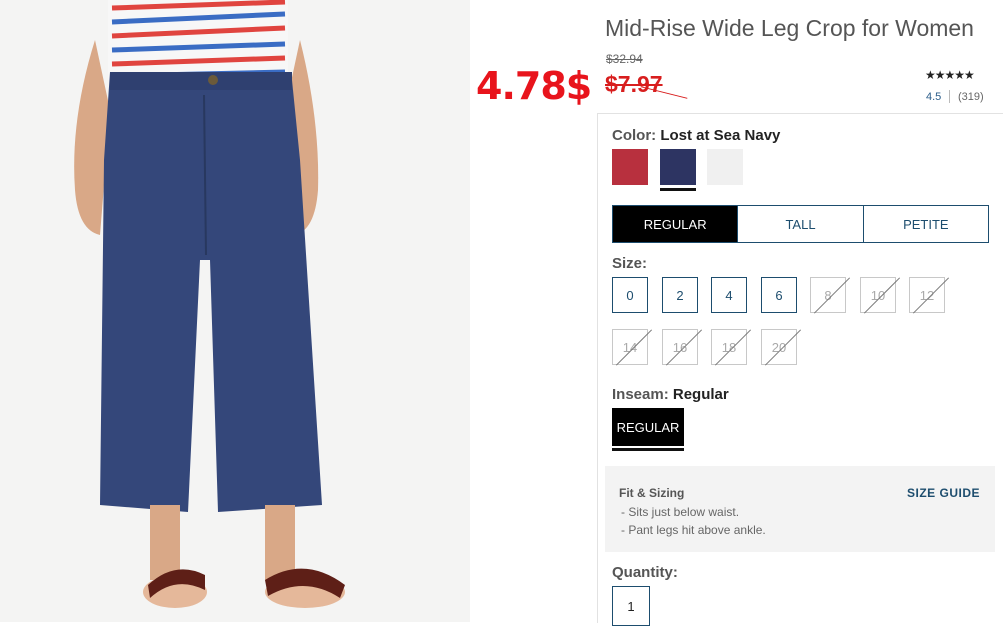 This screenshot has height=626, width=1003. I want to click on size-button-6: 6, so click(779, 295).